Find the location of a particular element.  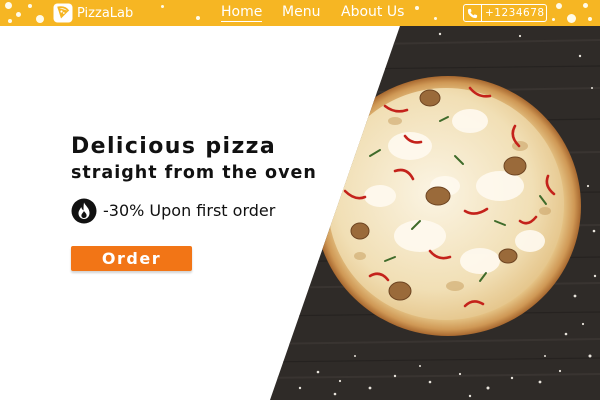

brand-name: PizzaLab is located at coordinates (105, 13).